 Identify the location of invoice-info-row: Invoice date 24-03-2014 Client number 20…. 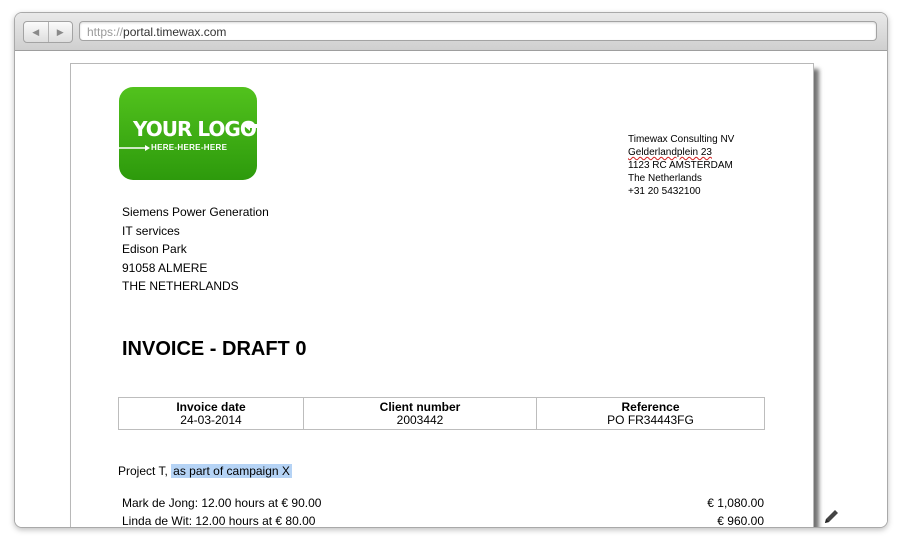
(441, 413).